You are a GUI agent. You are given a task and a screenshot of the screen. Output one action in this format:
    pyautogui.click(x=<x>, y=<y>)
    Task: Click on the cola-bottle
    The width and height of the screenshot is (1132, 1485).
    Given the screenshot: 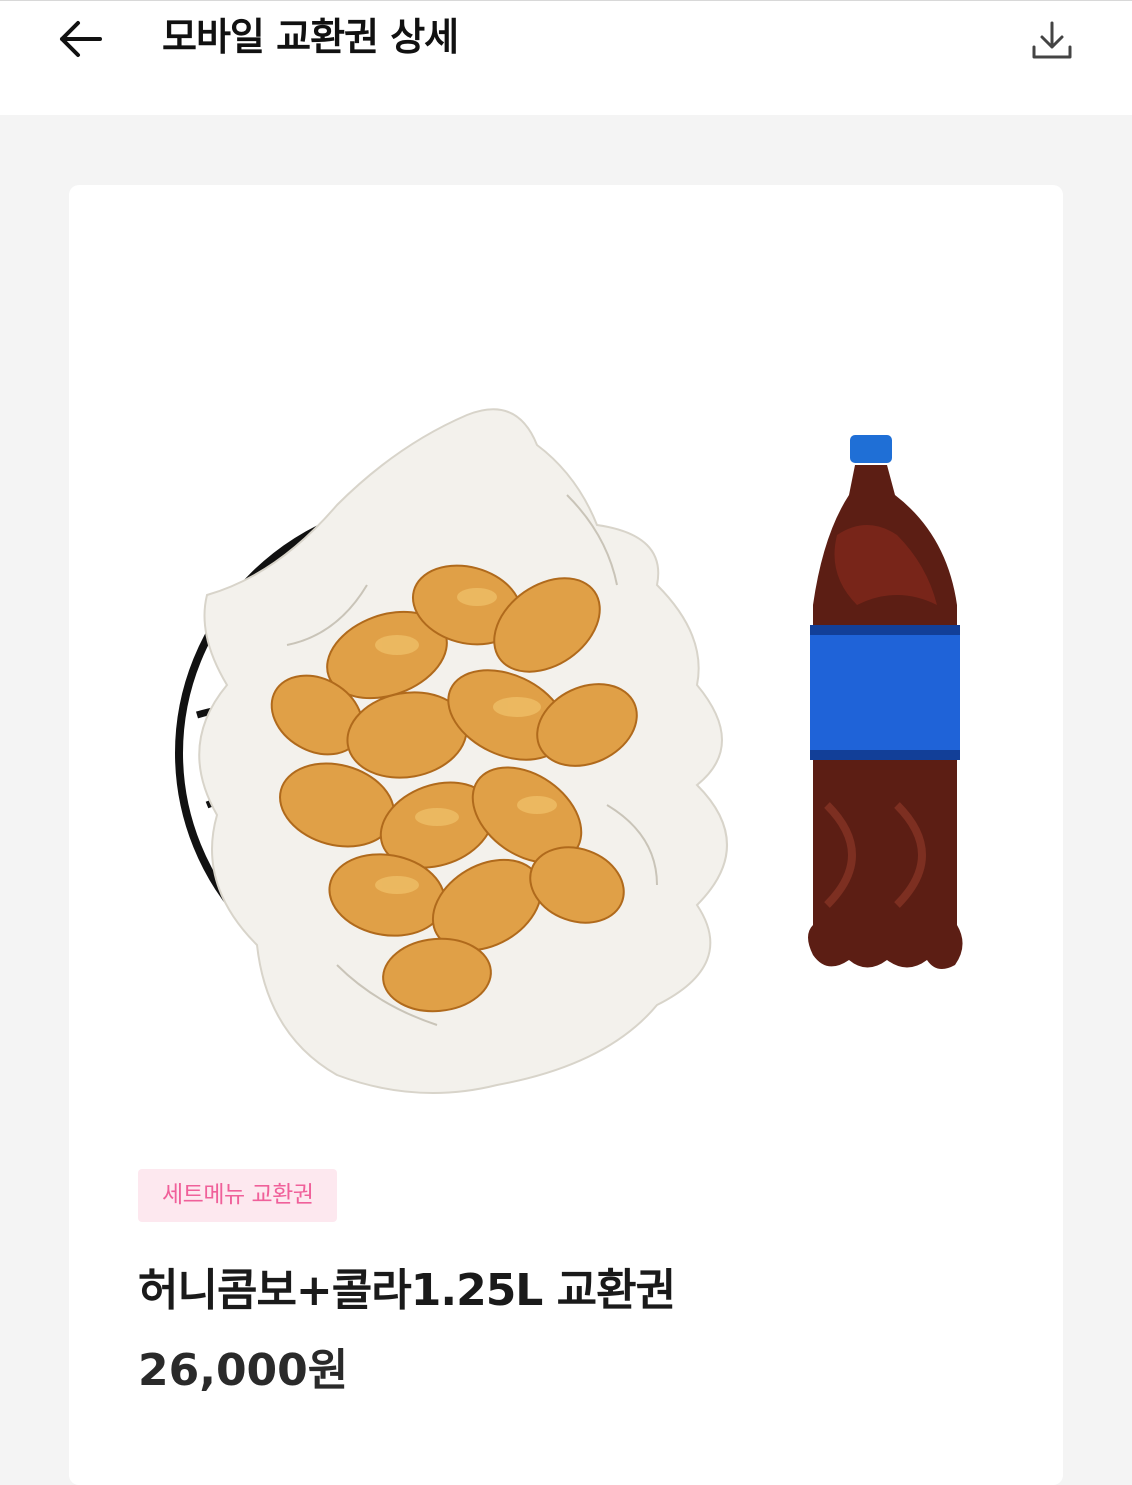 What is the action you would take?
    pyautogui.click(x=885, y=702)
    